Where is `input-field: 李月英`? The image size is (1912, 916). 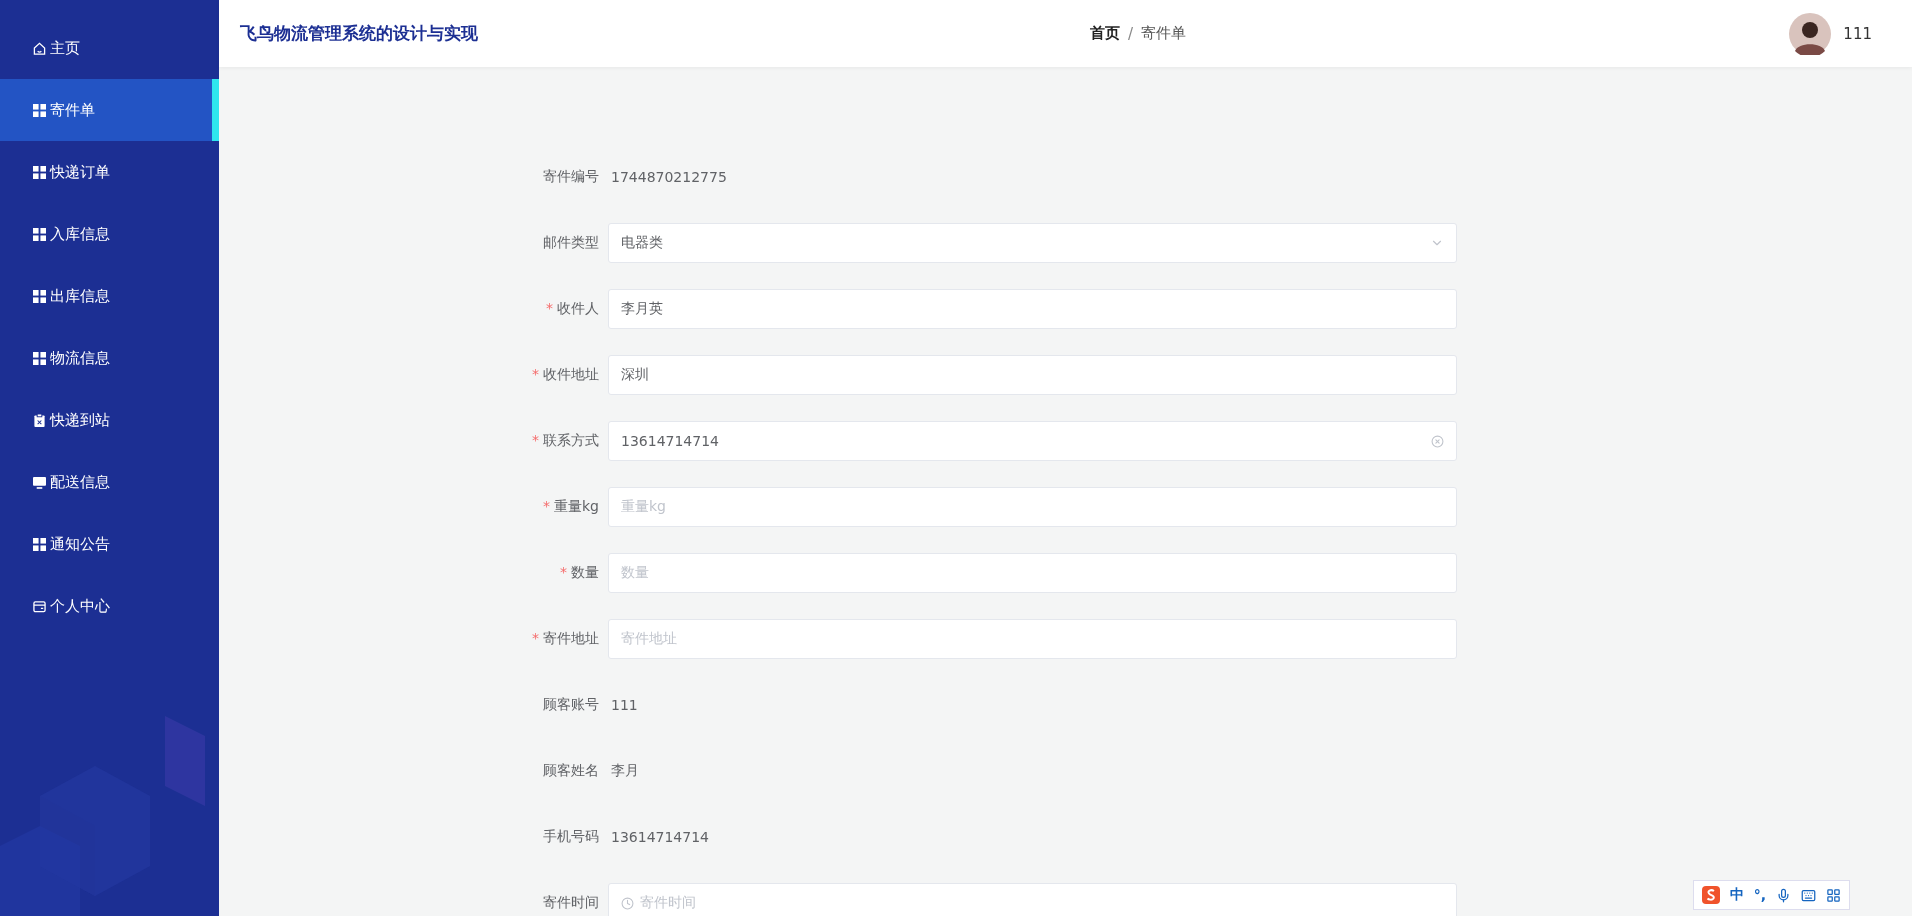 input-field: 李月英 is located at coordinates (1032, 309).